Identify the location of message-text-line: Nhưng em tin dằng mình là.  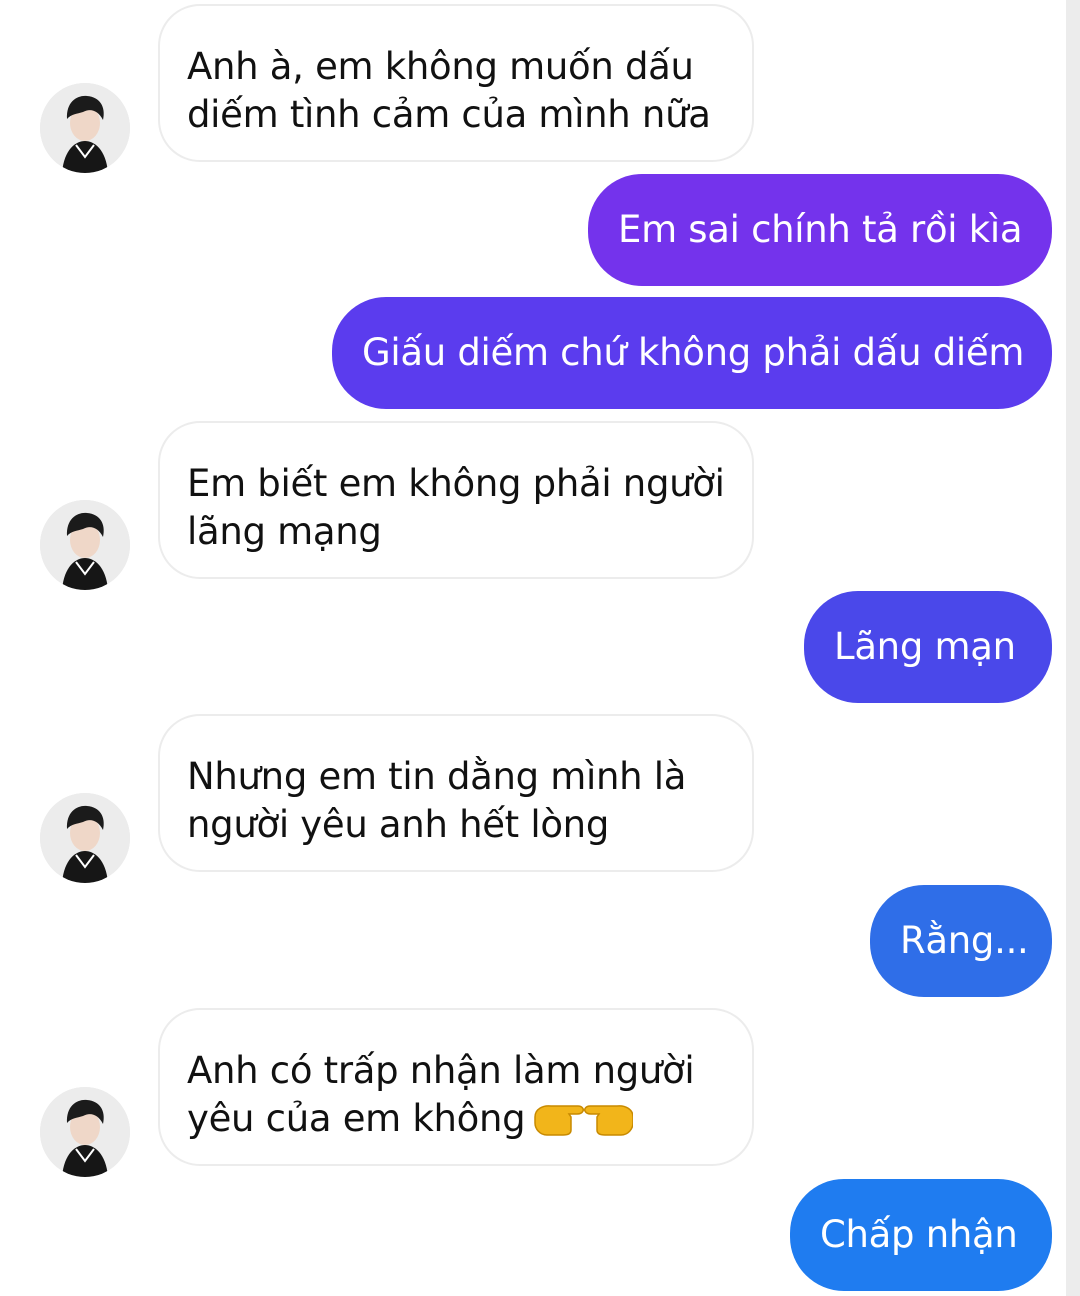
(437, 776).